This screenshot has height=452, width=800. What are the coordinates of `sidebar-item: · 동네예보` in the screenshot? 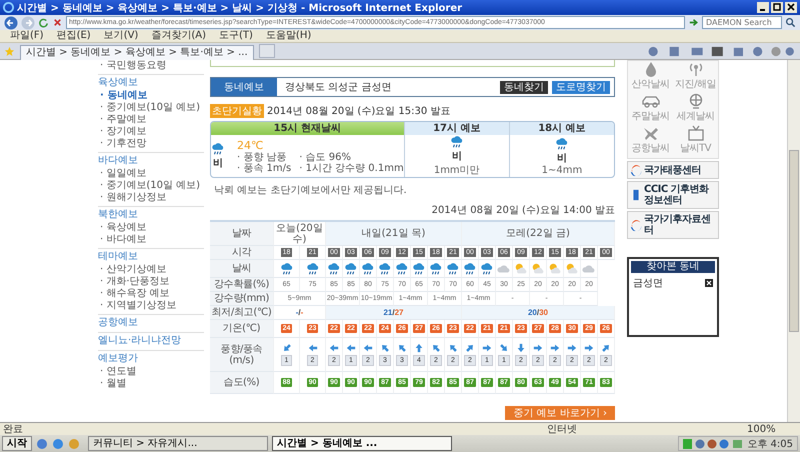 It's located at (151, 96).